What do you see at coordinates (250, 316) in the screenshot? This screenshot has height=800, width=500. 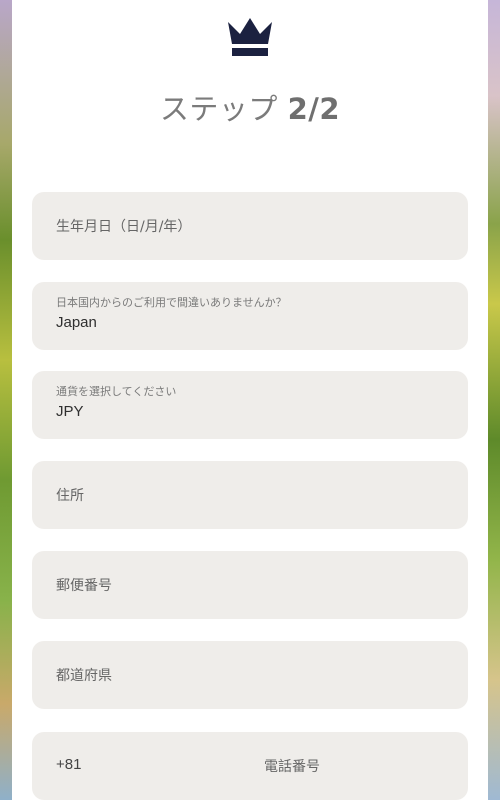 I see `country-field: 日本国内からのご利用で間違いありませんか？ Japan` at bounding box center [250, 316].